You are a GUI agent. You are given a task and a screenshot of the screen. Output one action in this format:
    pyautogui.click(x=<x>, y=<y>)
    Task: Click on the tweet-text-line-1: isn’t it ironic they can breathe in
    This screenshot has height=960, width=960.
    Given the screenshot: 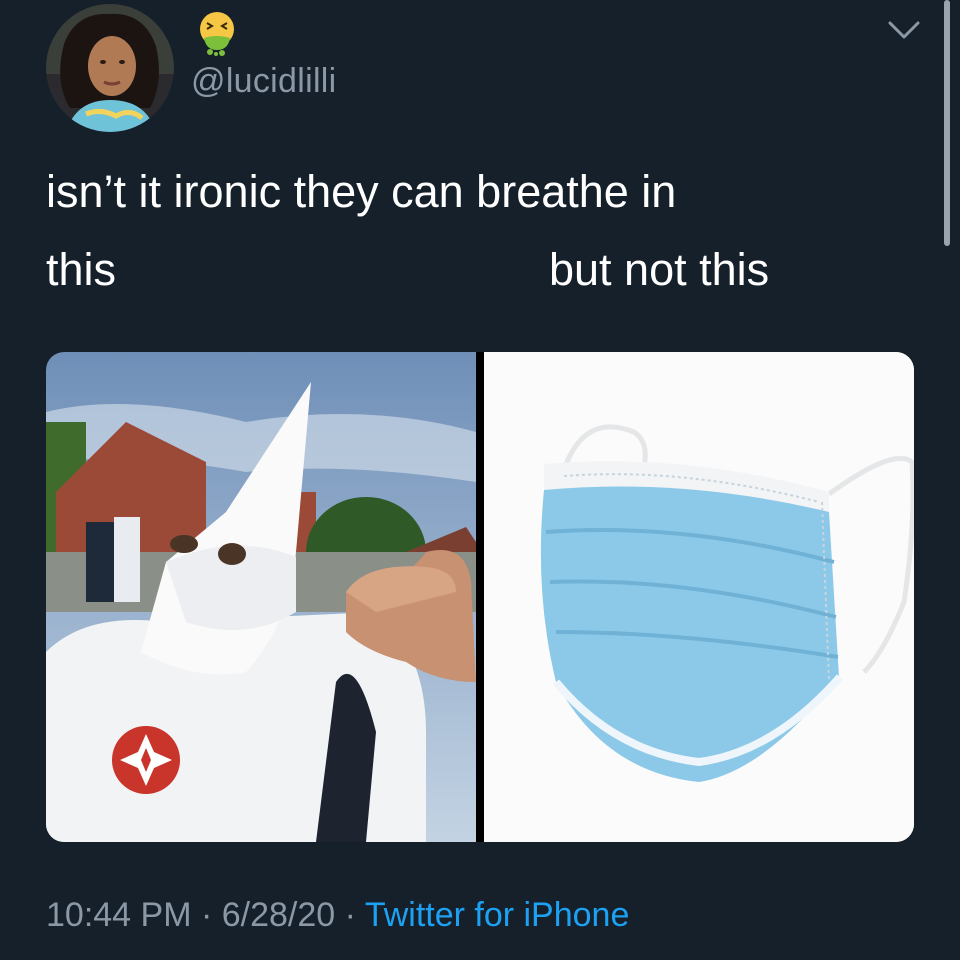 What is the action you would take?
    pyautogui.click(x=361, y=191)
    